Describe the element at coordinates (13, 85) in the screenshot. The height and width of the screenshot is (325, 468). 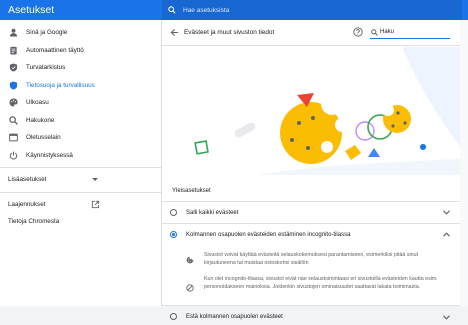
I see `shield-icon` at that location.